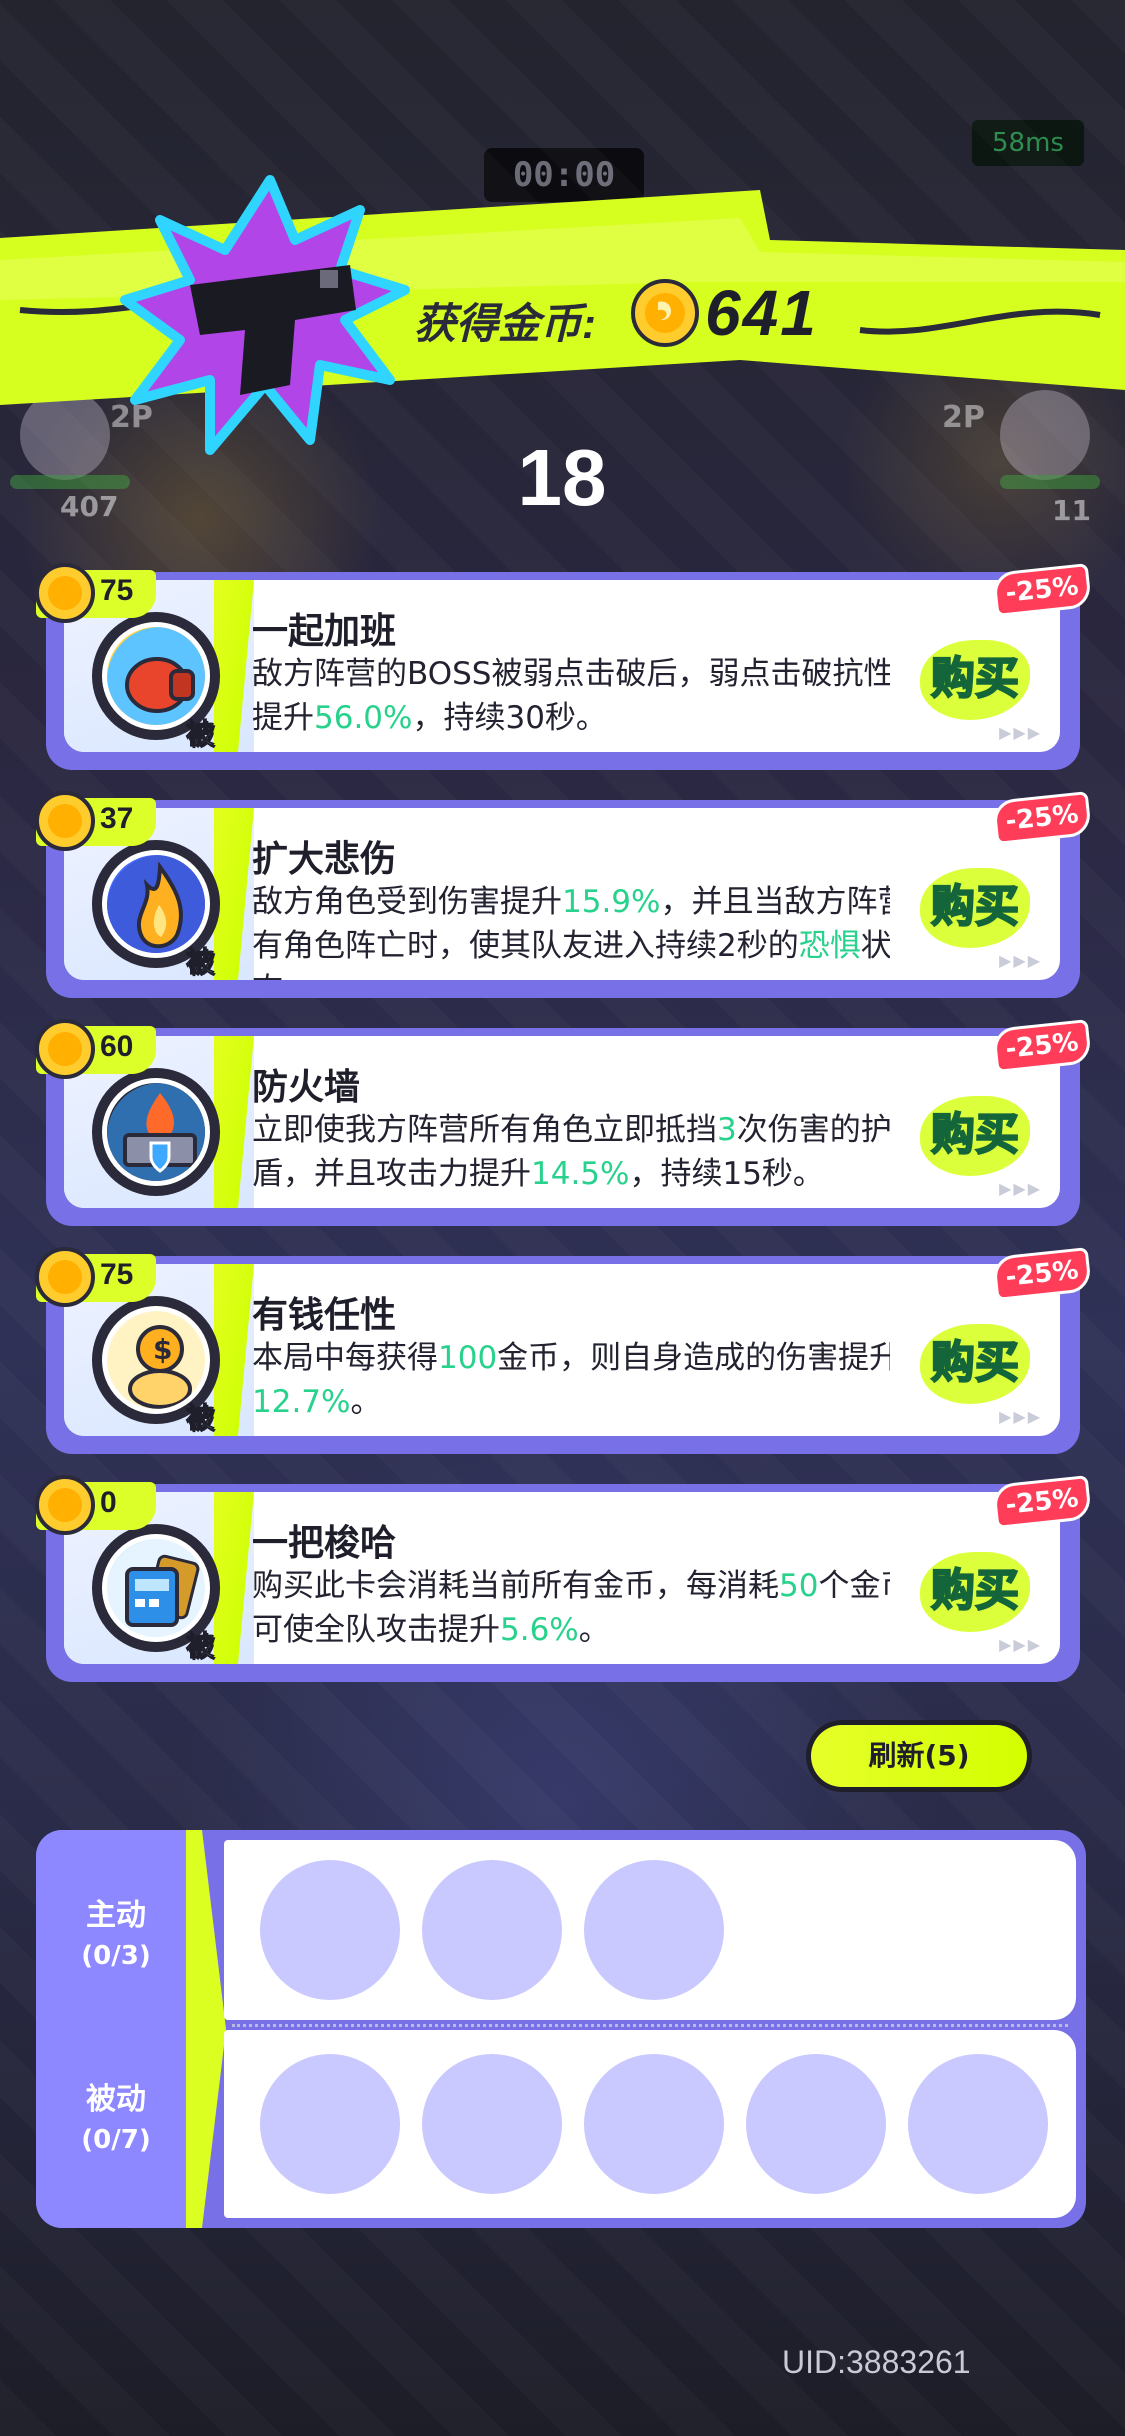 The image size is (1125, 2436). Describe the element at coordinates (95, 821) in the screenshot. I see `price-tag: 37` at that location.